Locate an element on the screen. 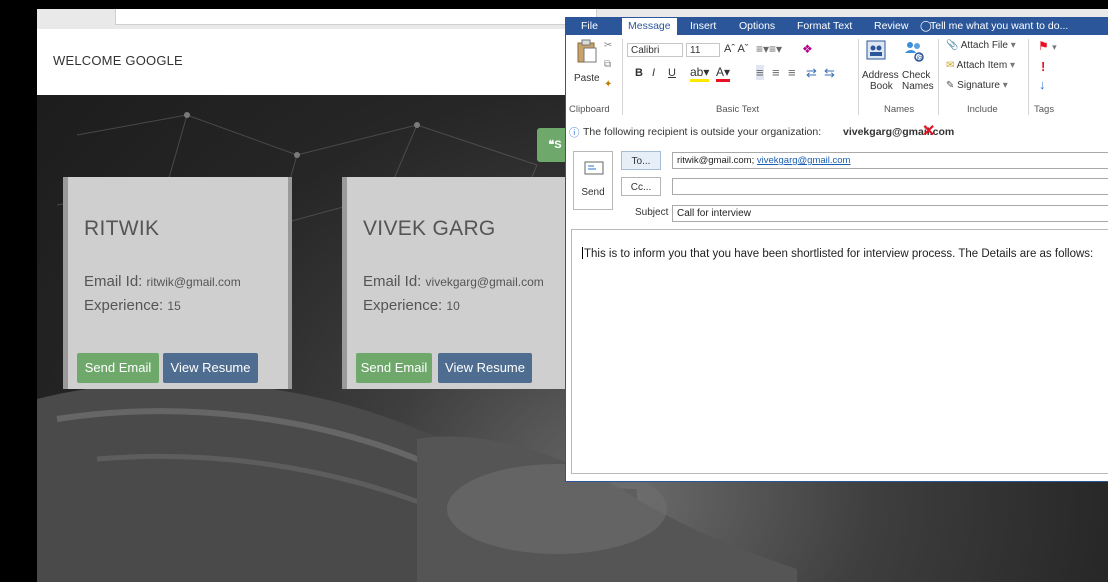 The image size is (1108, 582). outdent-icon: ⇆ is located at coordinates (829, 73).